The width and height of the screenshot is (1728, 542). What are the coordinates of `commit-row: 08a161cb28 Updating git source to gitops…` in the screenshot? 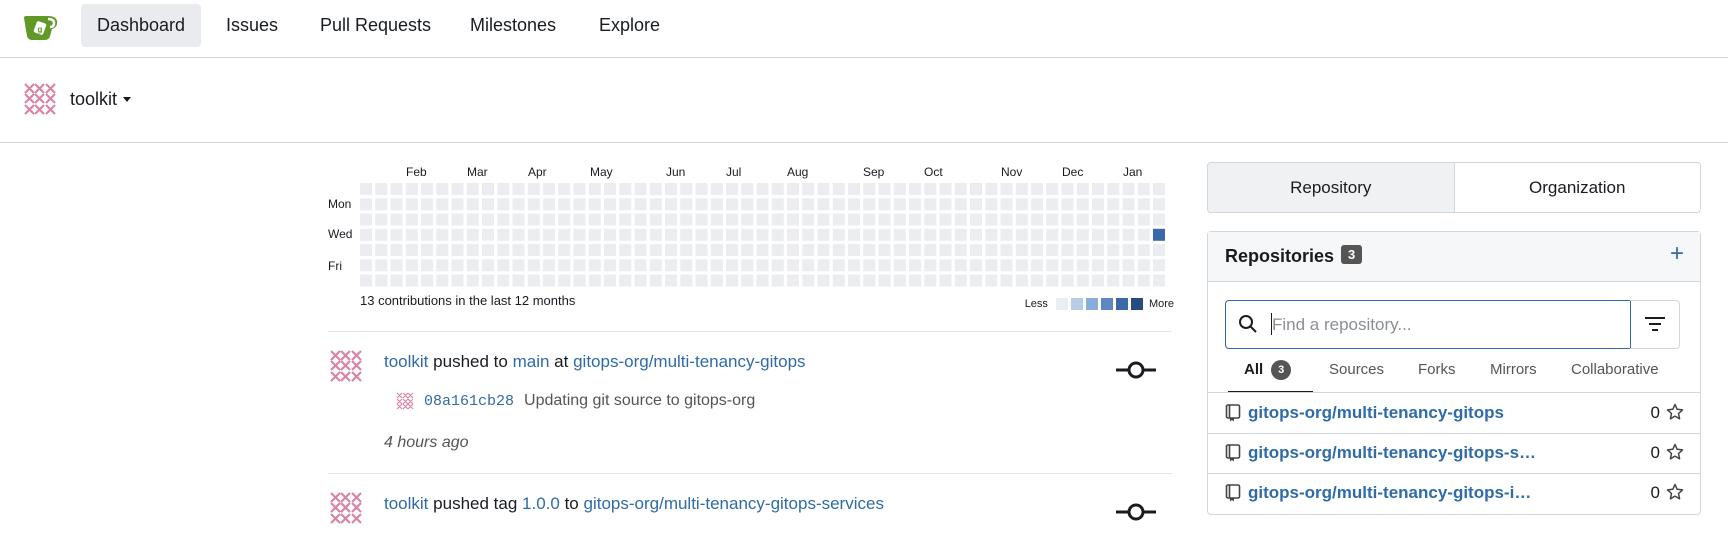 It's located at (575, 401).